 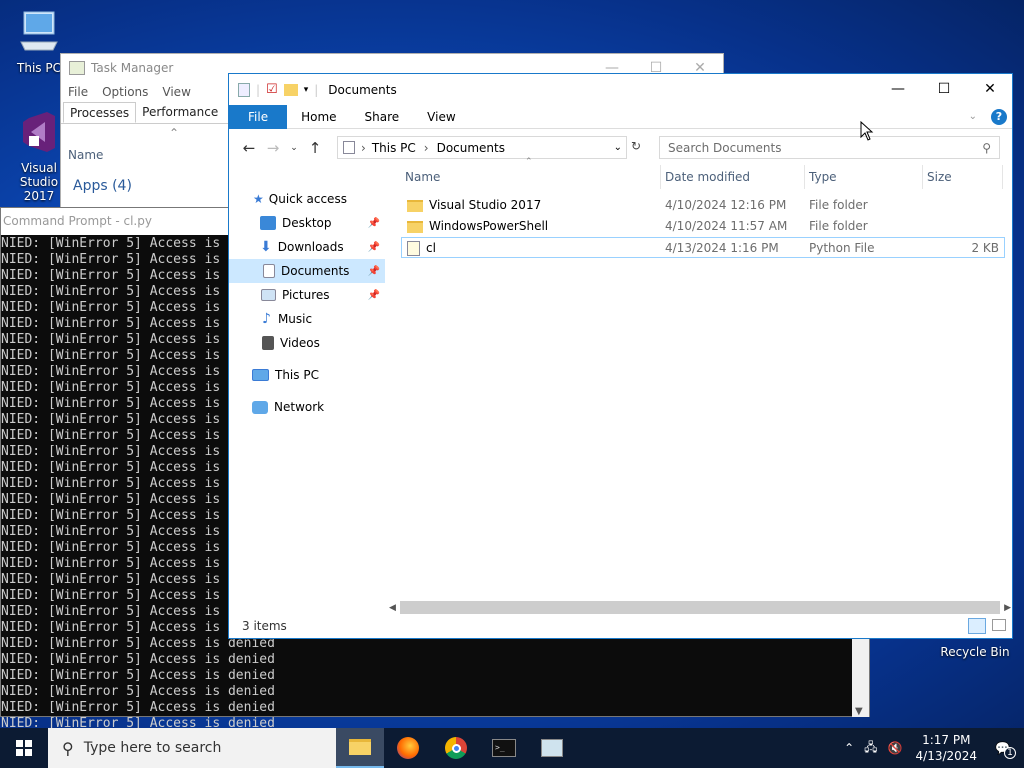 What do you see at coordinates (102, 186) in the screenshot?
I see `group-header: Apps (4)` at bounding box center [102, 186].